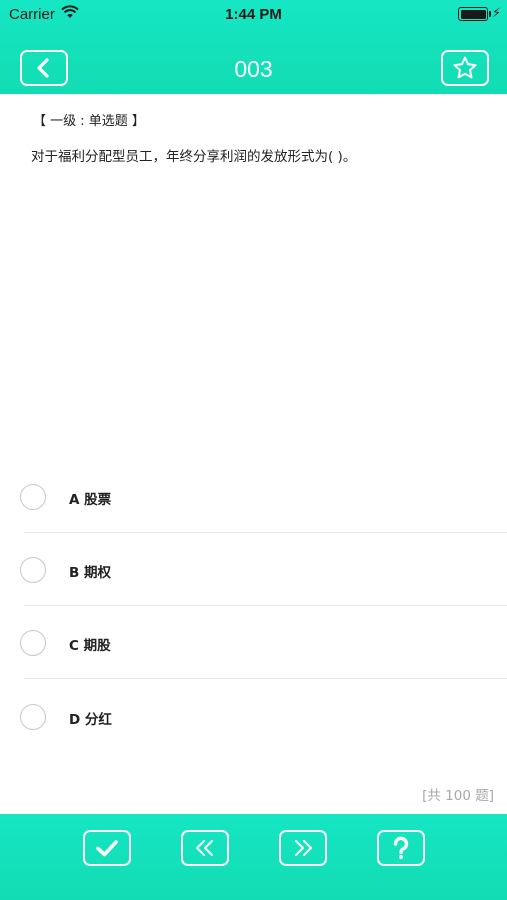  Describe the element at coordinates (90, 573) in the screenshot. I see `option-label: B 期权` at that location.